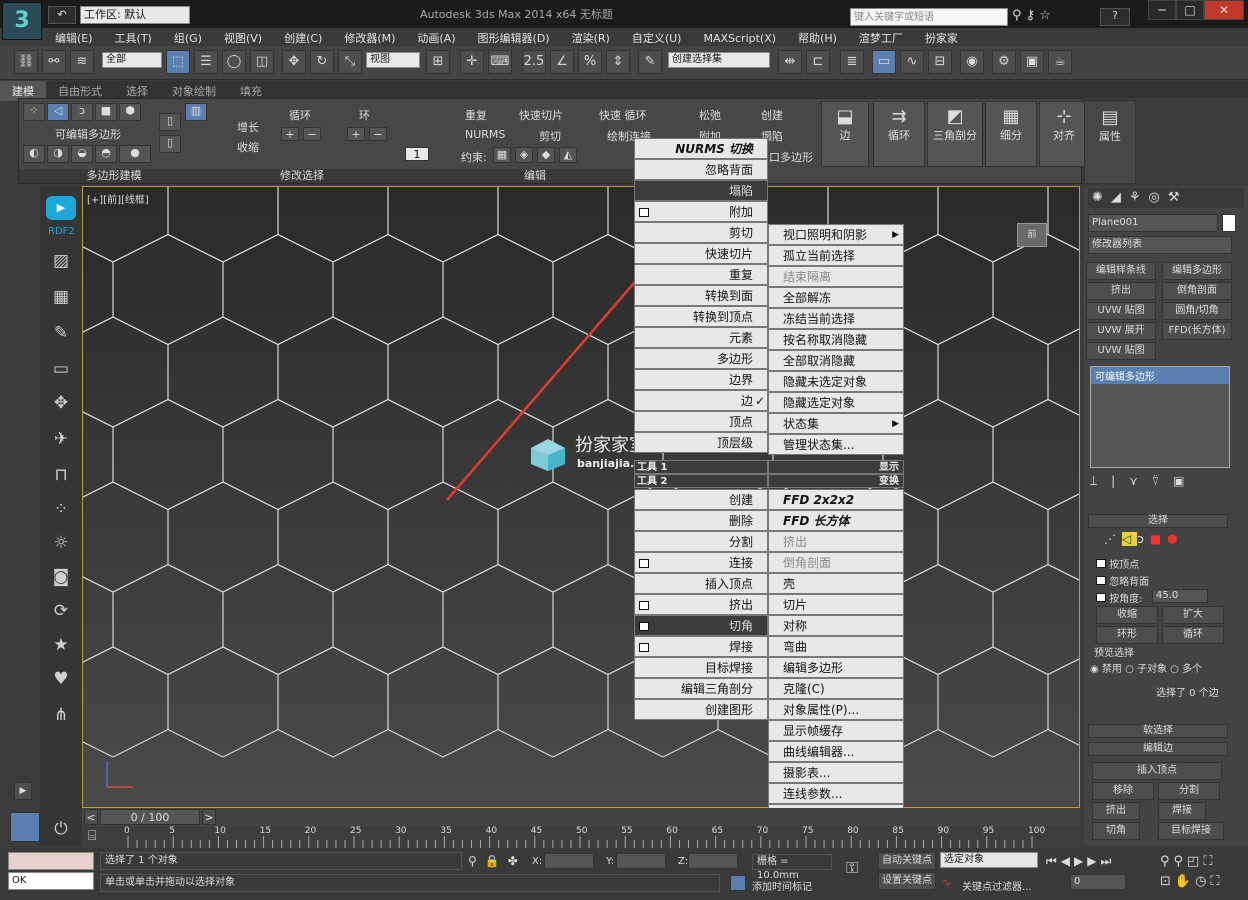  What do you see at coordinates (581, 817) in the screenshot?
I see `time-slider: < 0 / 100 >` at bounding box center [581, 817].